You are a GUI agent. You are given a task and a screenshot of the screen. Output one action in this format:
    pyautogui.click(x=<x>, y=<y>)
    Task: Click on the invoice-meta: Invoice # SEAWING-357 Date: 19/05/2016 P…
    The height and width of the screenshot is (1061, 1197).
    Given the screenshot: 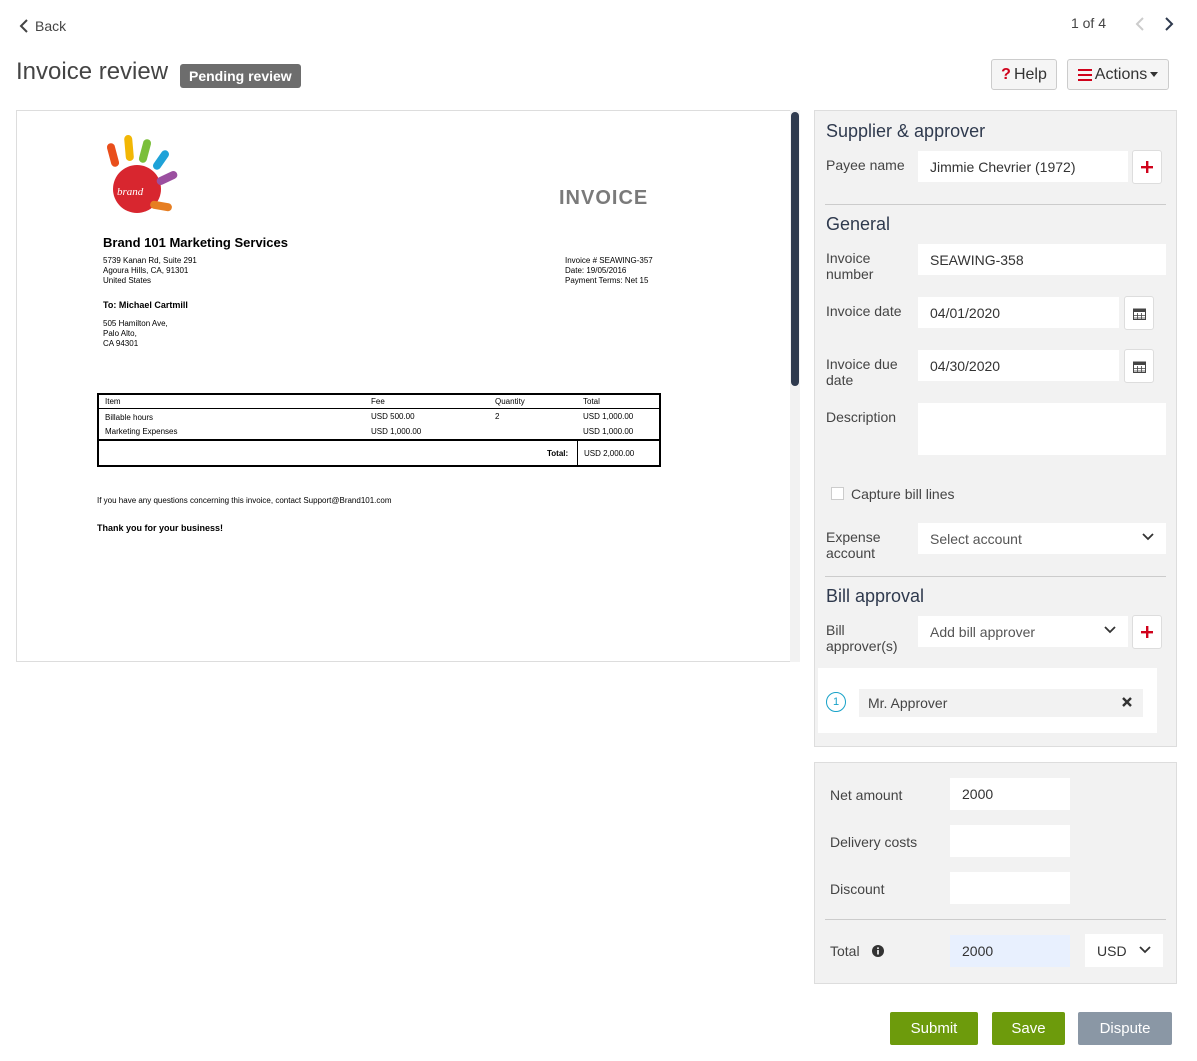 What is the action you would take?
    pyautogui.click(x=609, y=270)
    